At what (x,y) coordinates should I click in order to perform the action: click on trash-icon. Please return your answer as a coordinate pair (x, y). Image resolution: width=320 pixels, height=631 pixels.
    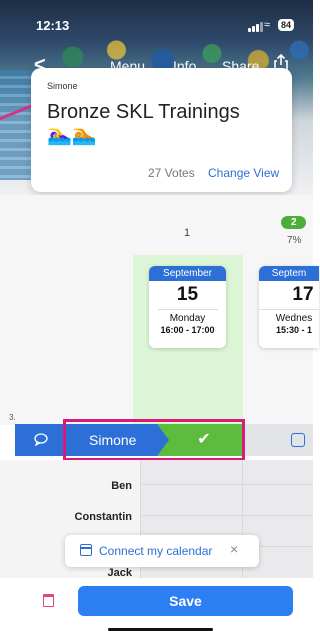
    Looking at the image, I should click on (48, 600).